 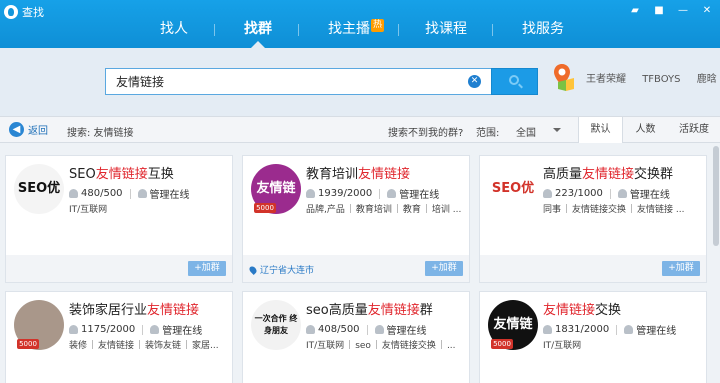 What do you see at coordinates (716, 263) in the screenshot?
I see `scrollbar` at bounding box center [716, 263].